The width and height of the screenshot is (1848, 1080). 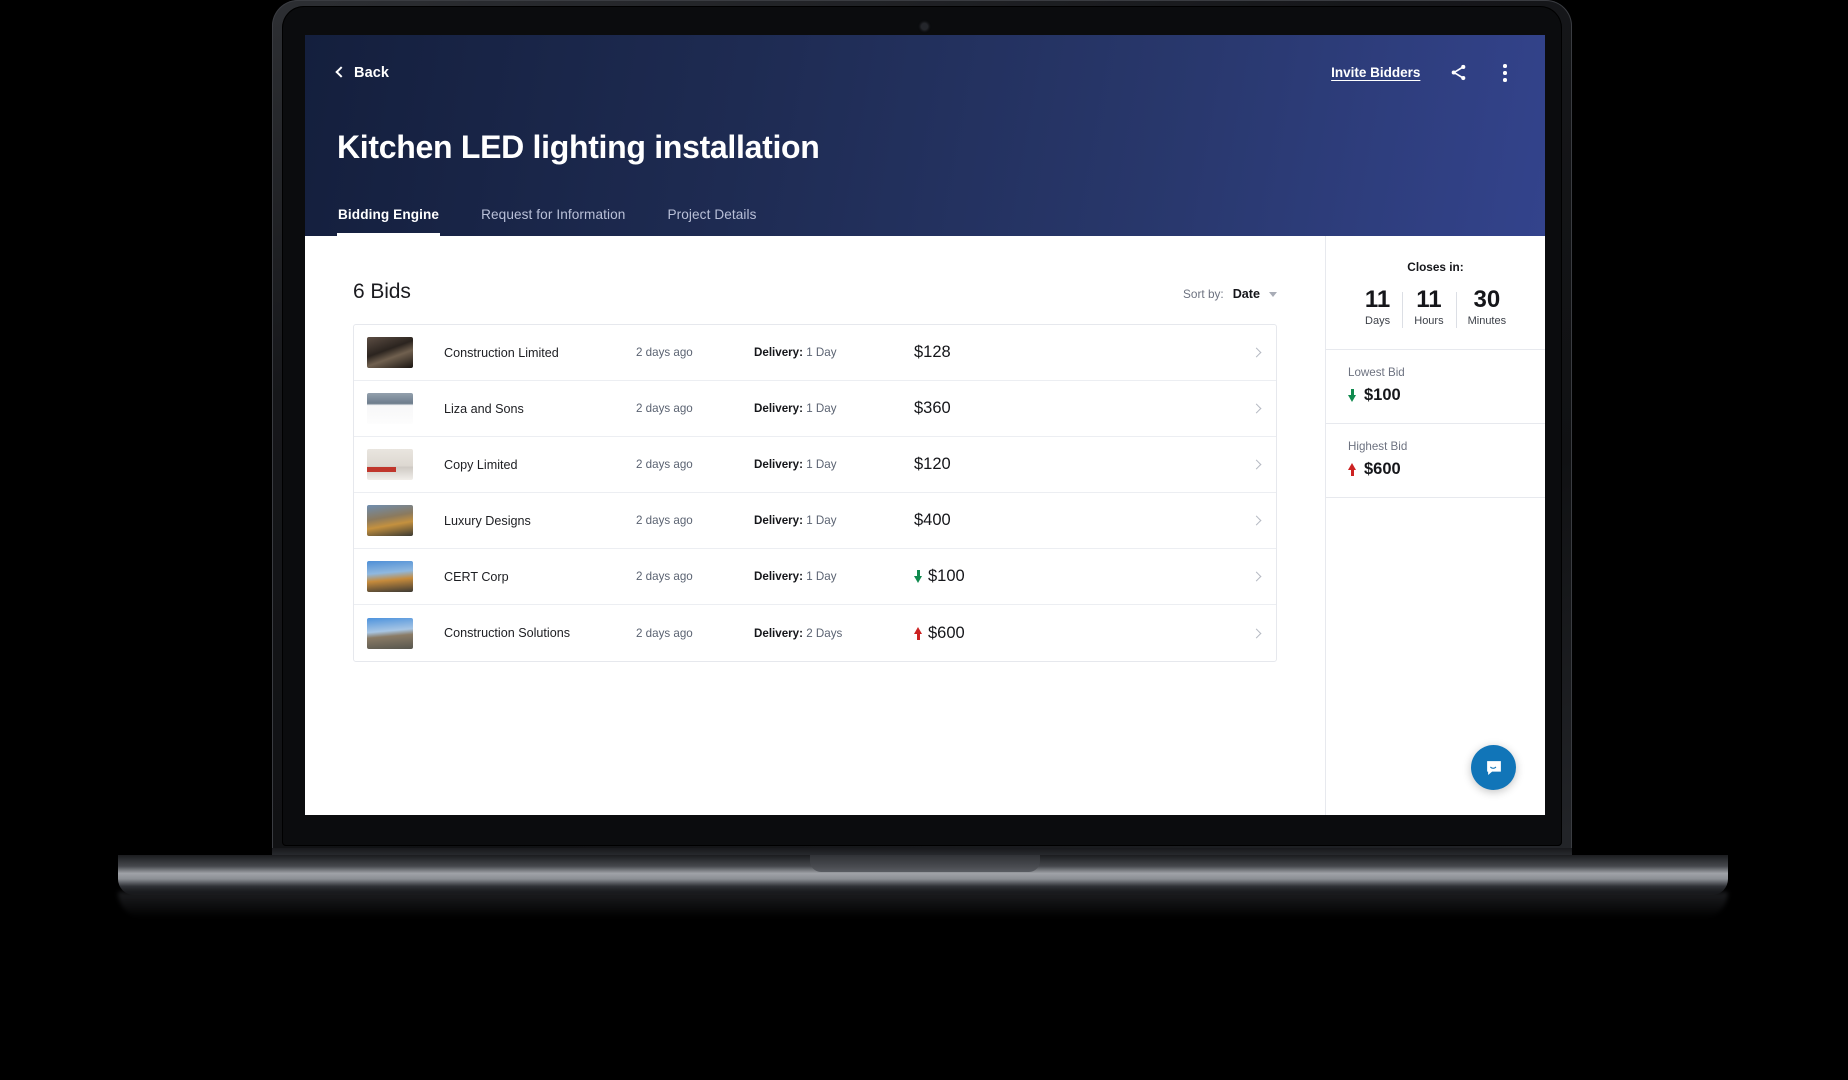 I want to click on laptop-base-shadow, so click(x=923, y=905).